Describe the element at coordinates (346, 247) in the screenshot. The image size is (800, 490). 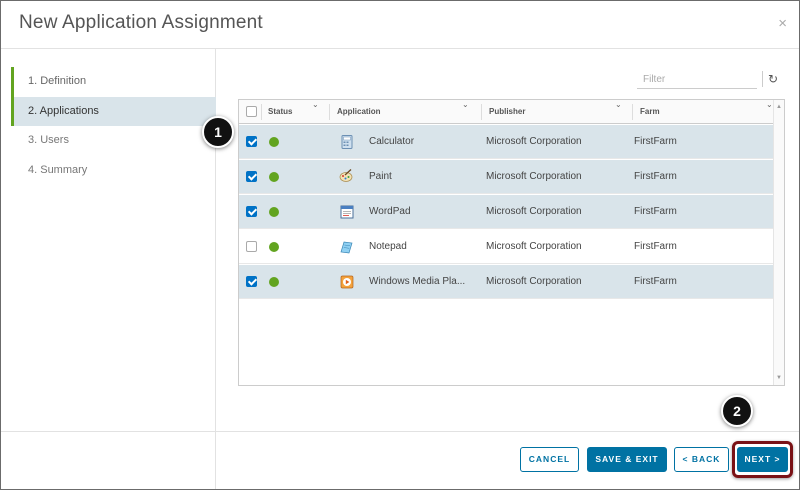
I see `notepad-icon` at that location.